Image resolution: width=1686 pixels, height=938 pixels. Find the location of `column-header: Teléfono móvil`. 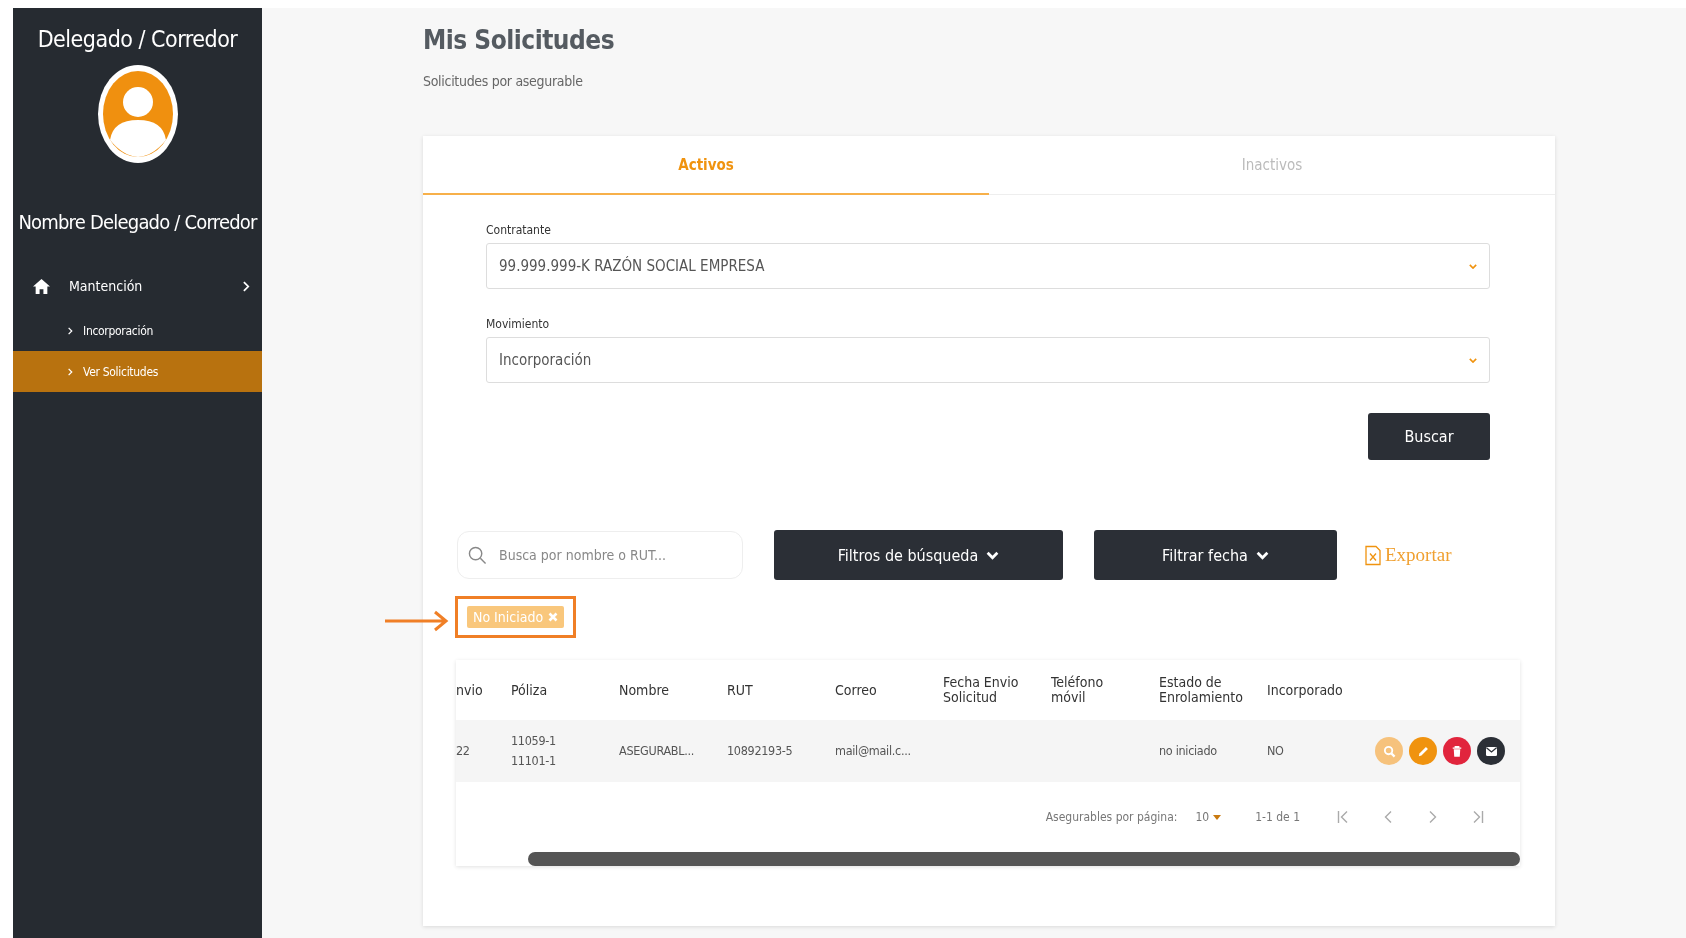

column-header: Teléfono móvil is located at coordinates (1078, 690).